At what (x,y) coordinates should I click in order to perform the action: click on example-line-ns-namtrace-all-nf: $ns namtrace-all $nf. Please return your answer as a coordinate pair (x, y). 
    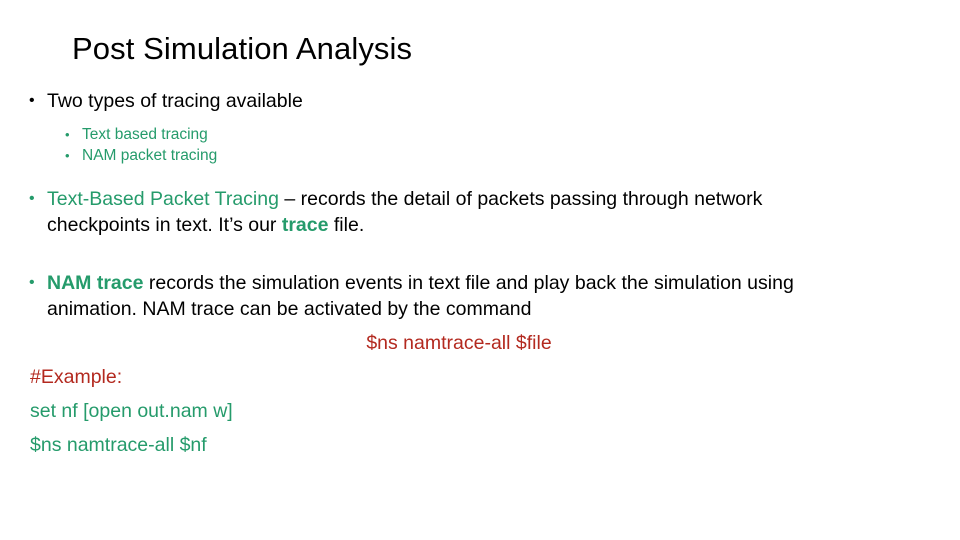
    Looking at the image, I should click on (118, 445).